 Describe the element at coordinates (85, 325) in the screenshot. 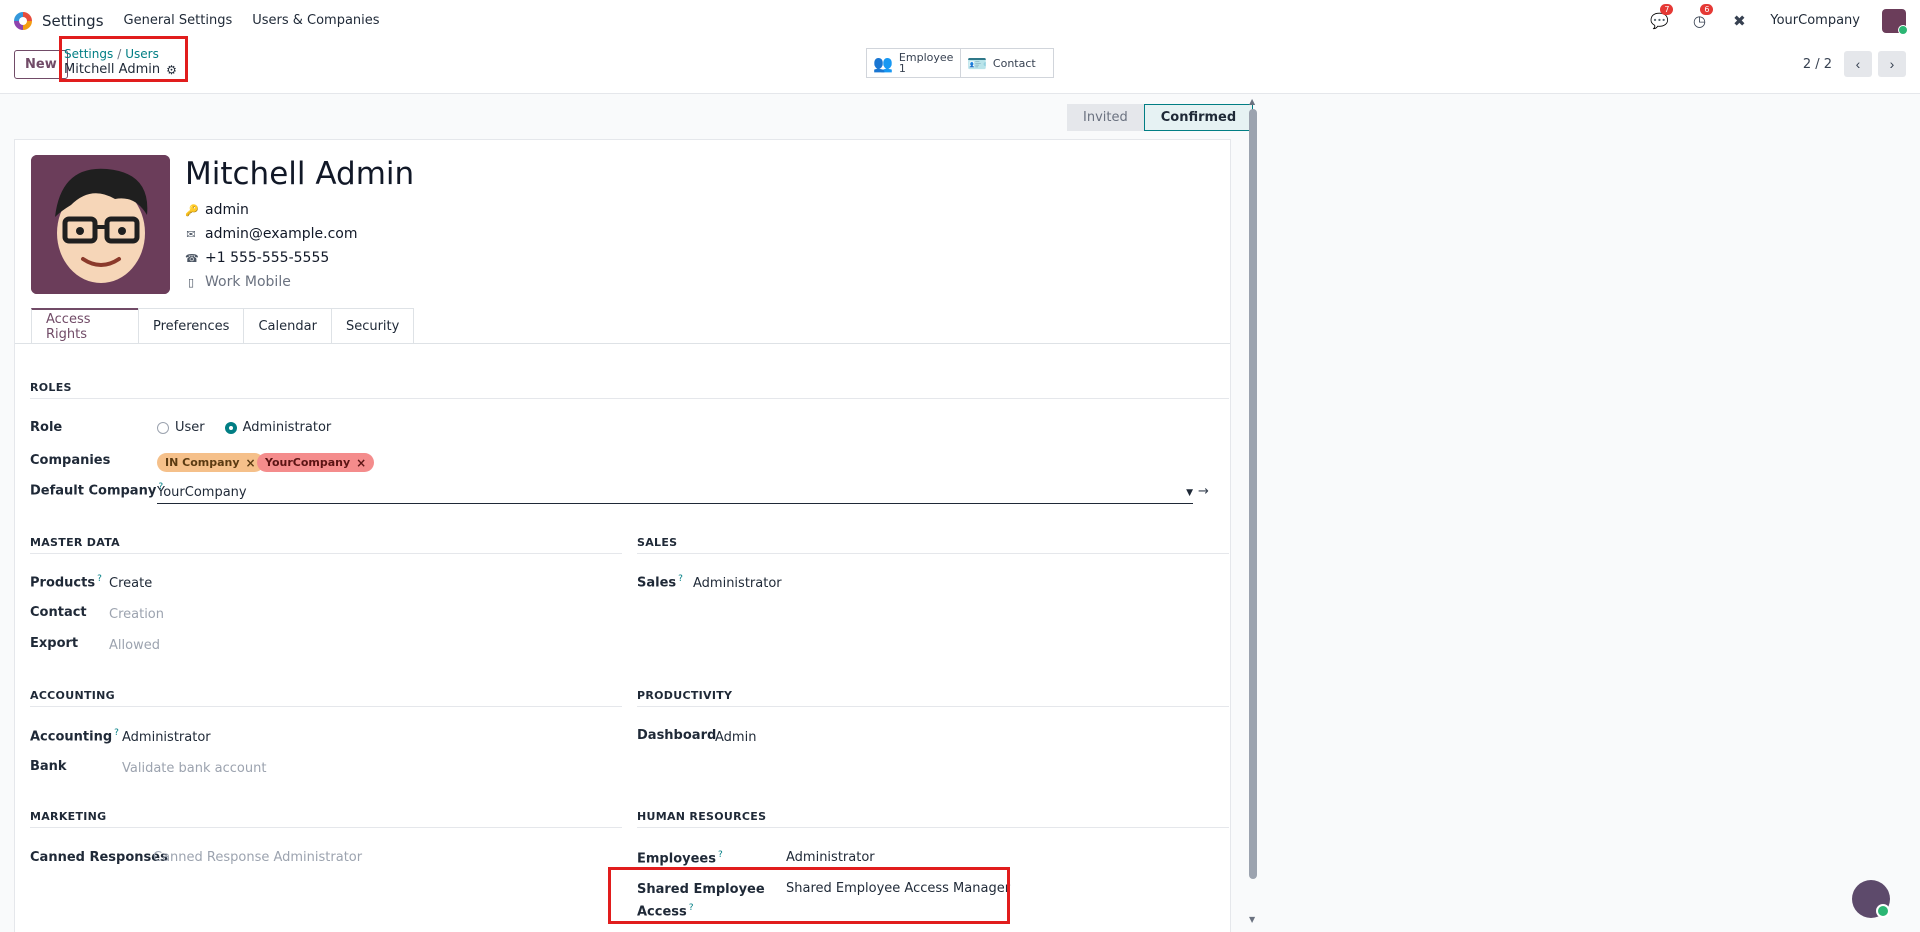

I see `tab-access-rights: Access Rights` at that location.